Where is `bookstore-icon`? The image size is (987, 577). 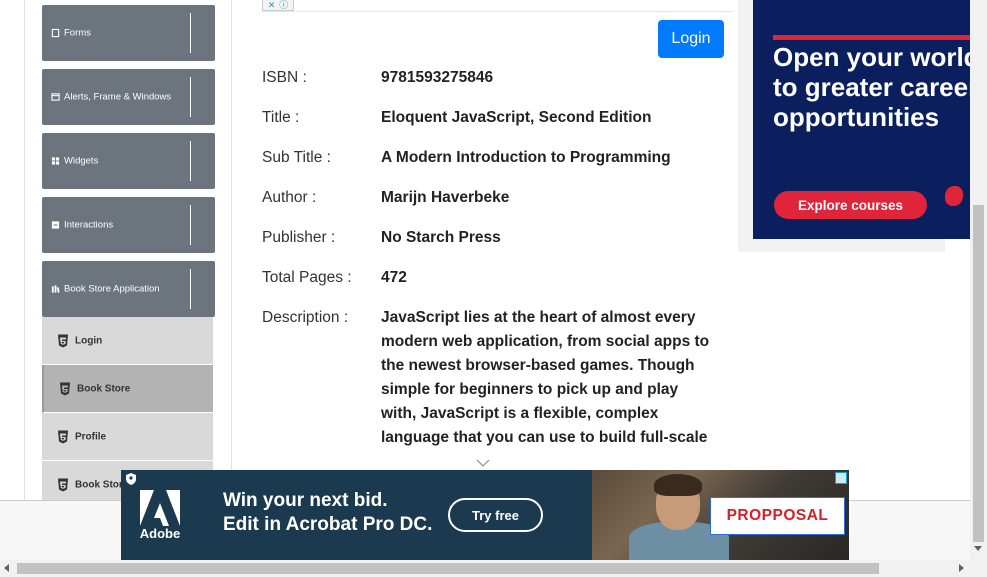 bookstore-icon is located at coordinates (55, 289).